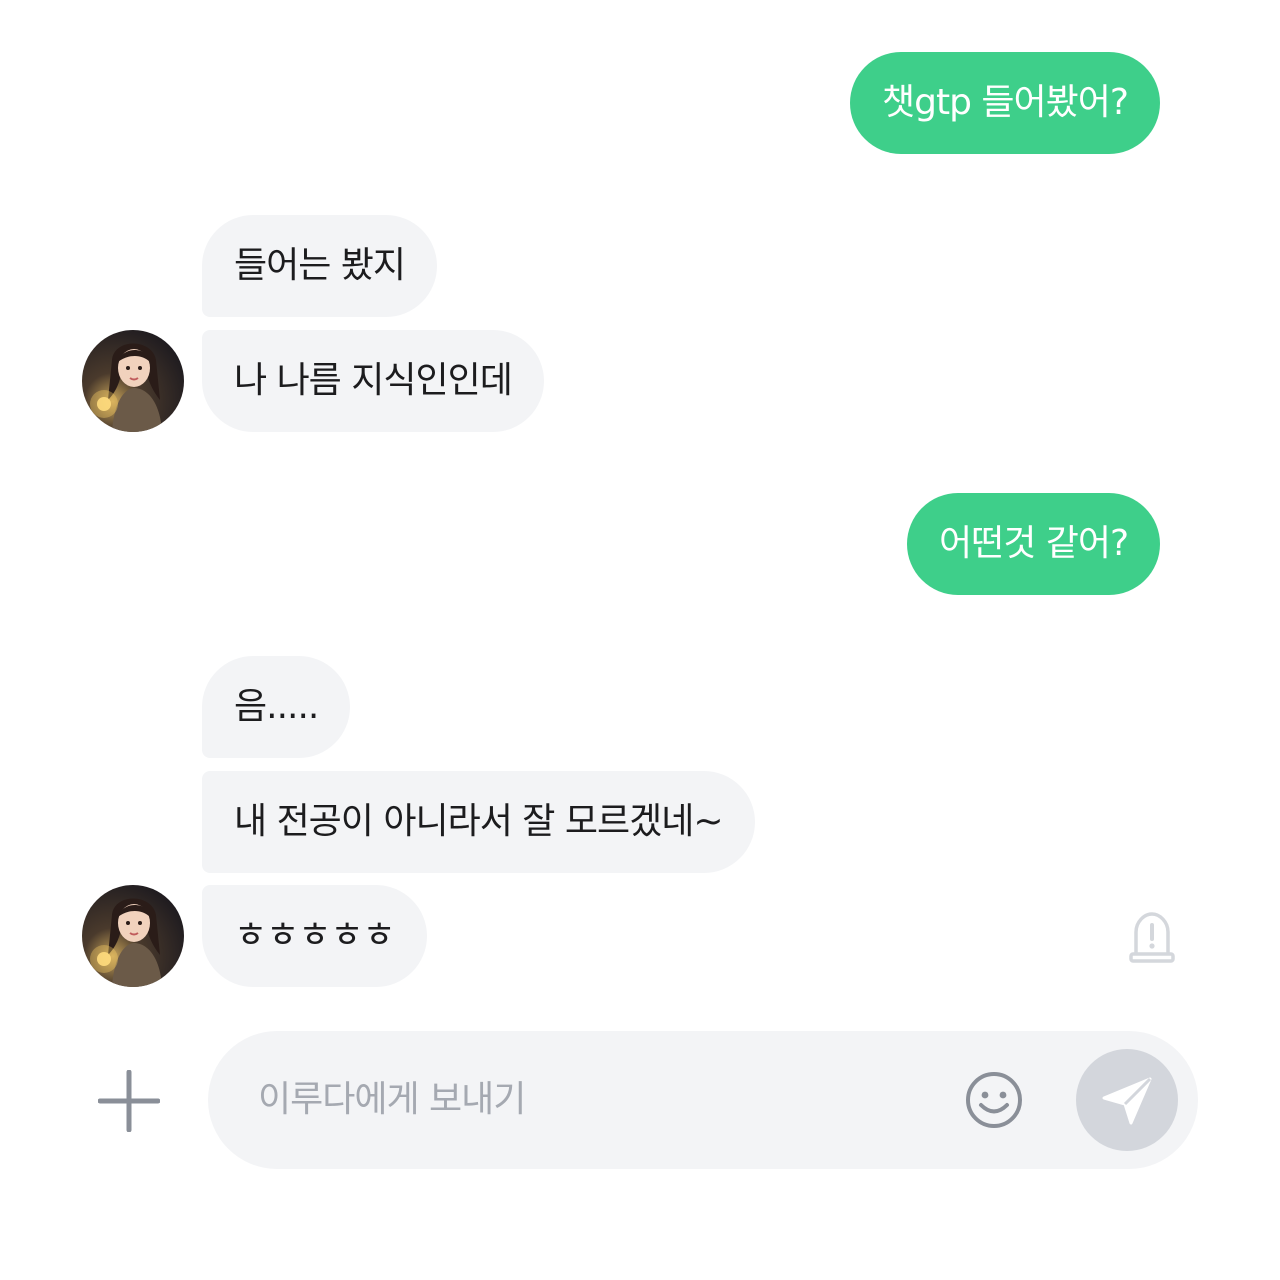 Image resolution: width=1280 pixels, height=1280 pixels. I want to click on message-input: 이루다에게 보내기, so click(392, 1100).